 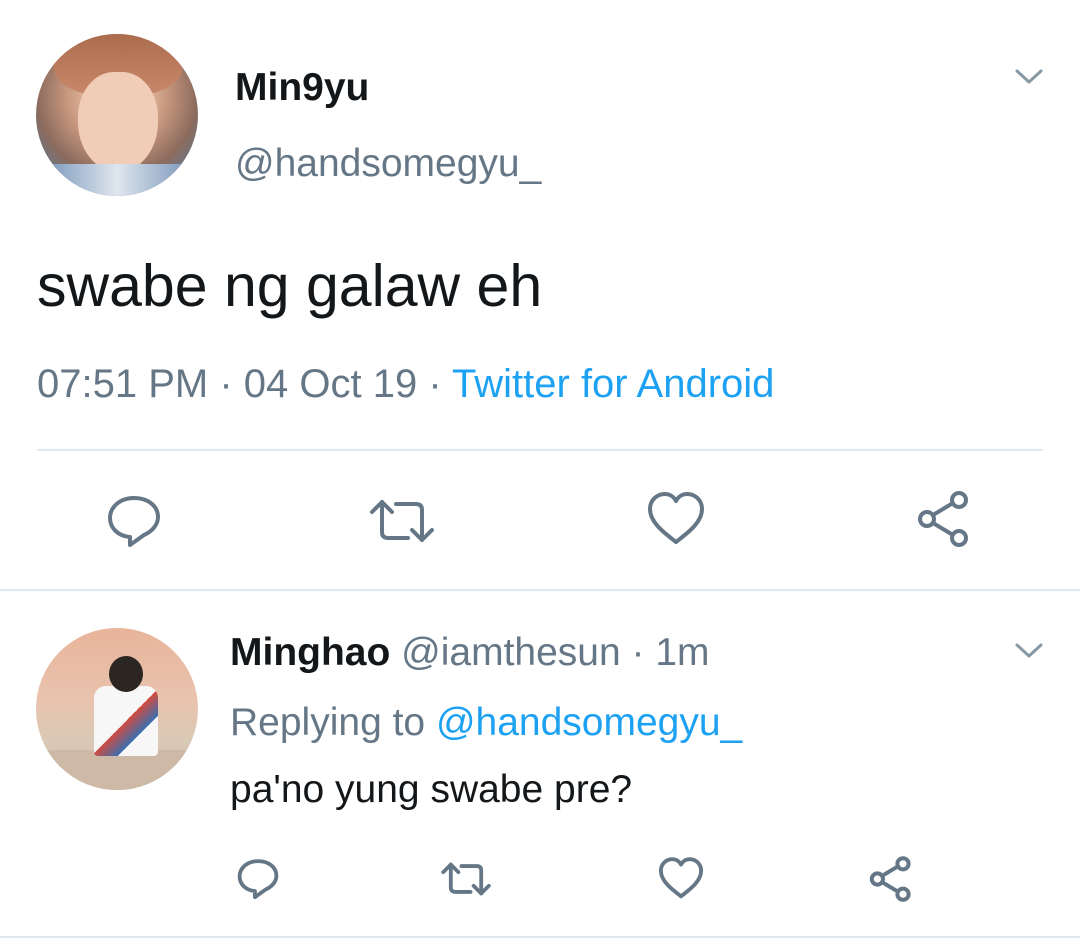 What do you see at coordinates (290, 286) in the screenshot?
I see `tweet-text: swabe ng galaw eh` at bounding box center [290, 286].